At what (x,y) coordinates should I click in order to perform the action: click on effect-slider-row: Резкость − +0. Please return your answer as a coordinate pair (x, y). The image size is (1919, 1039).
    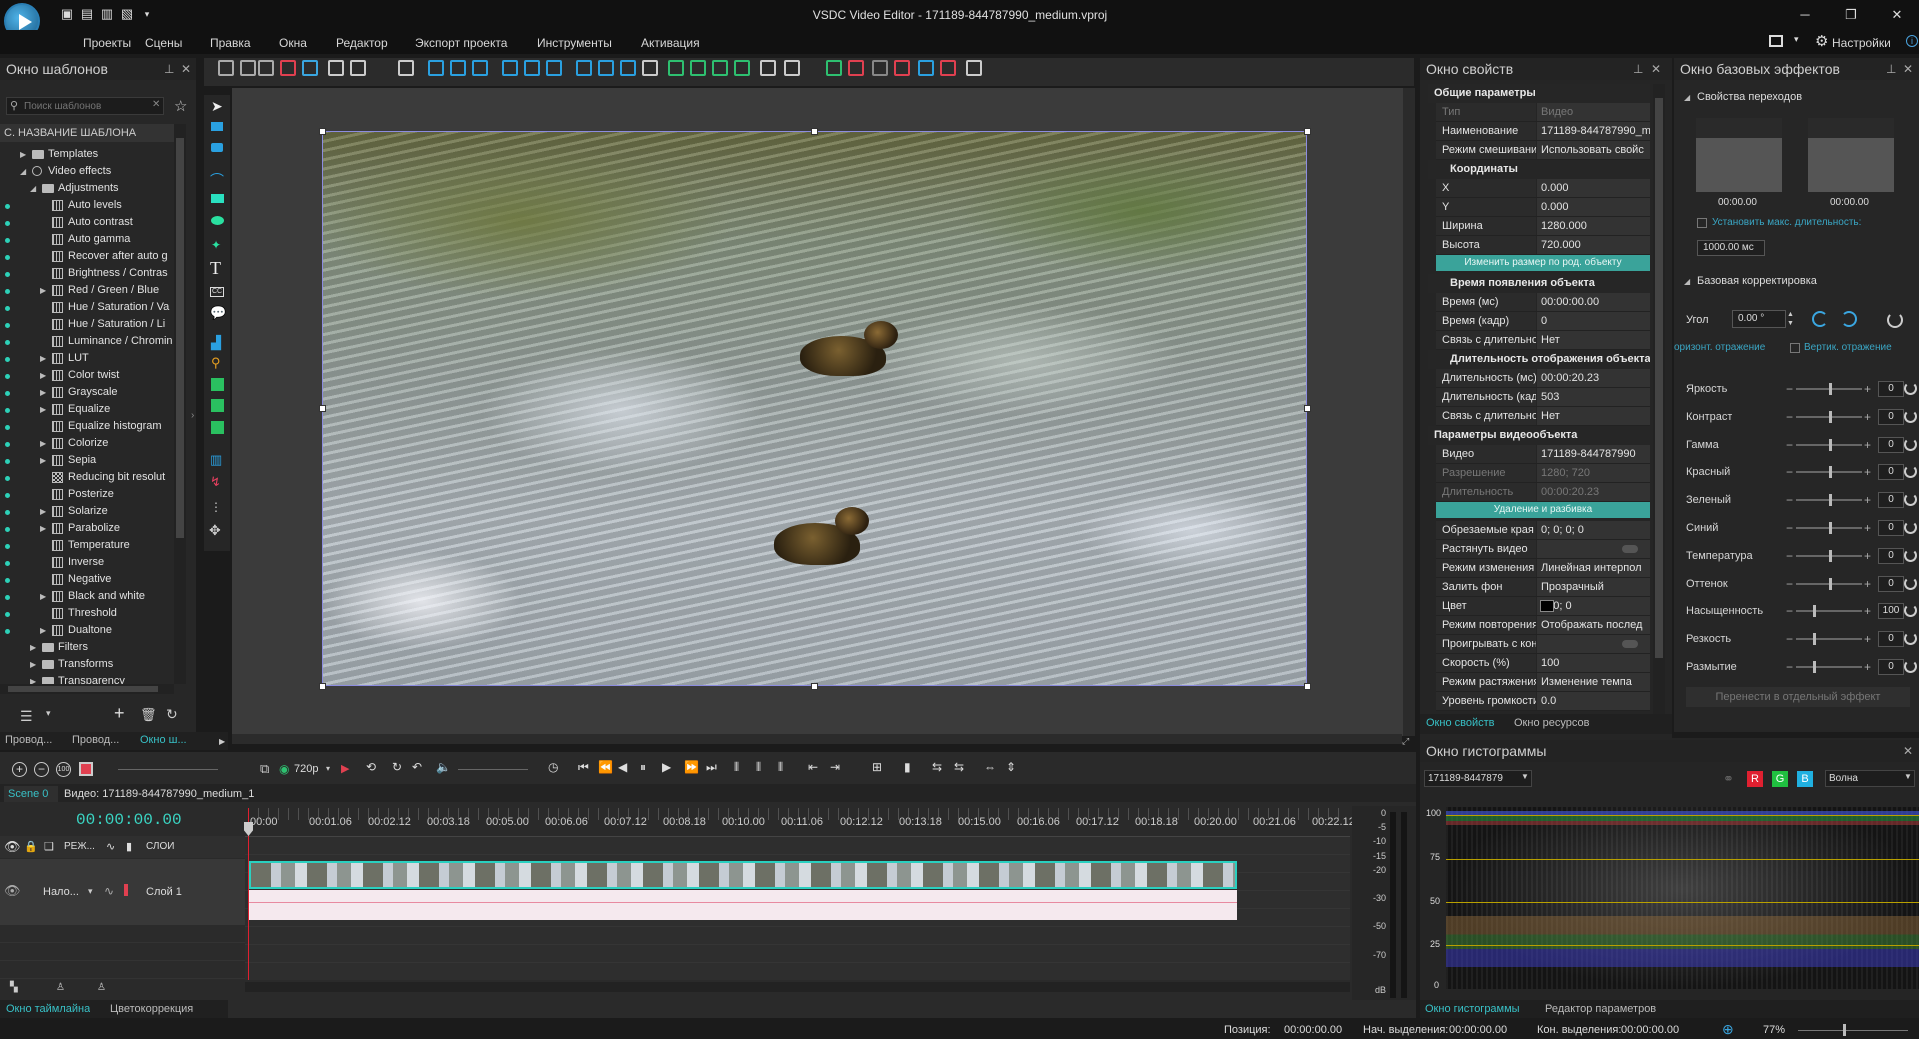
    Looking at the image, I should click on (1801, 639).